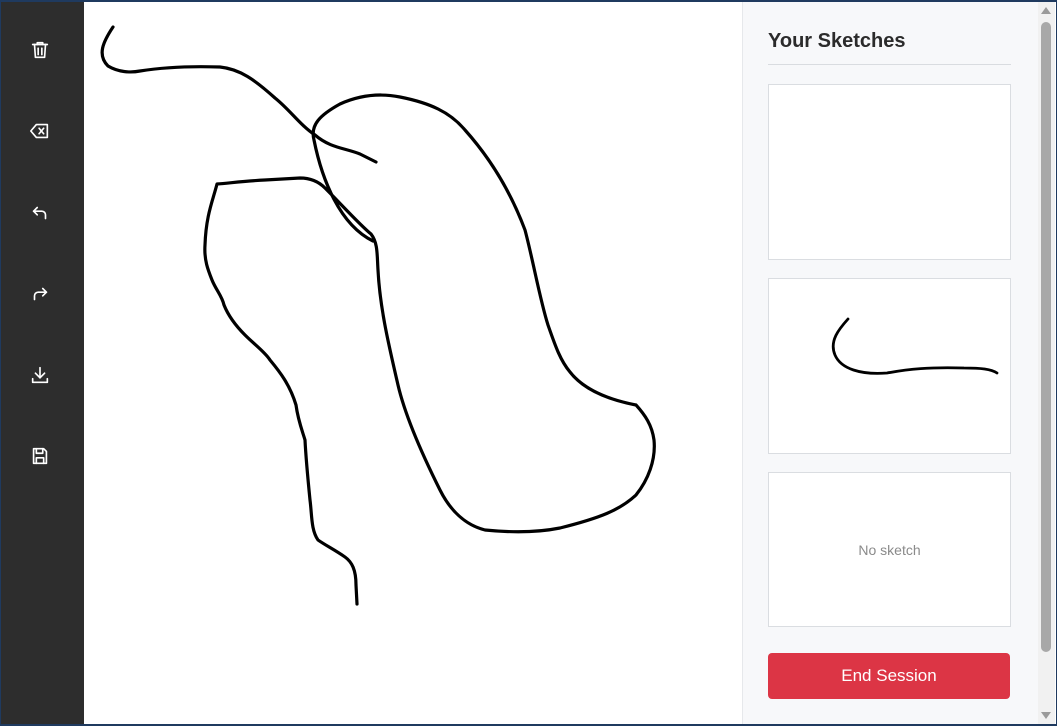  I want to click on no-sketch-label: No sketch, so click(889, 549).